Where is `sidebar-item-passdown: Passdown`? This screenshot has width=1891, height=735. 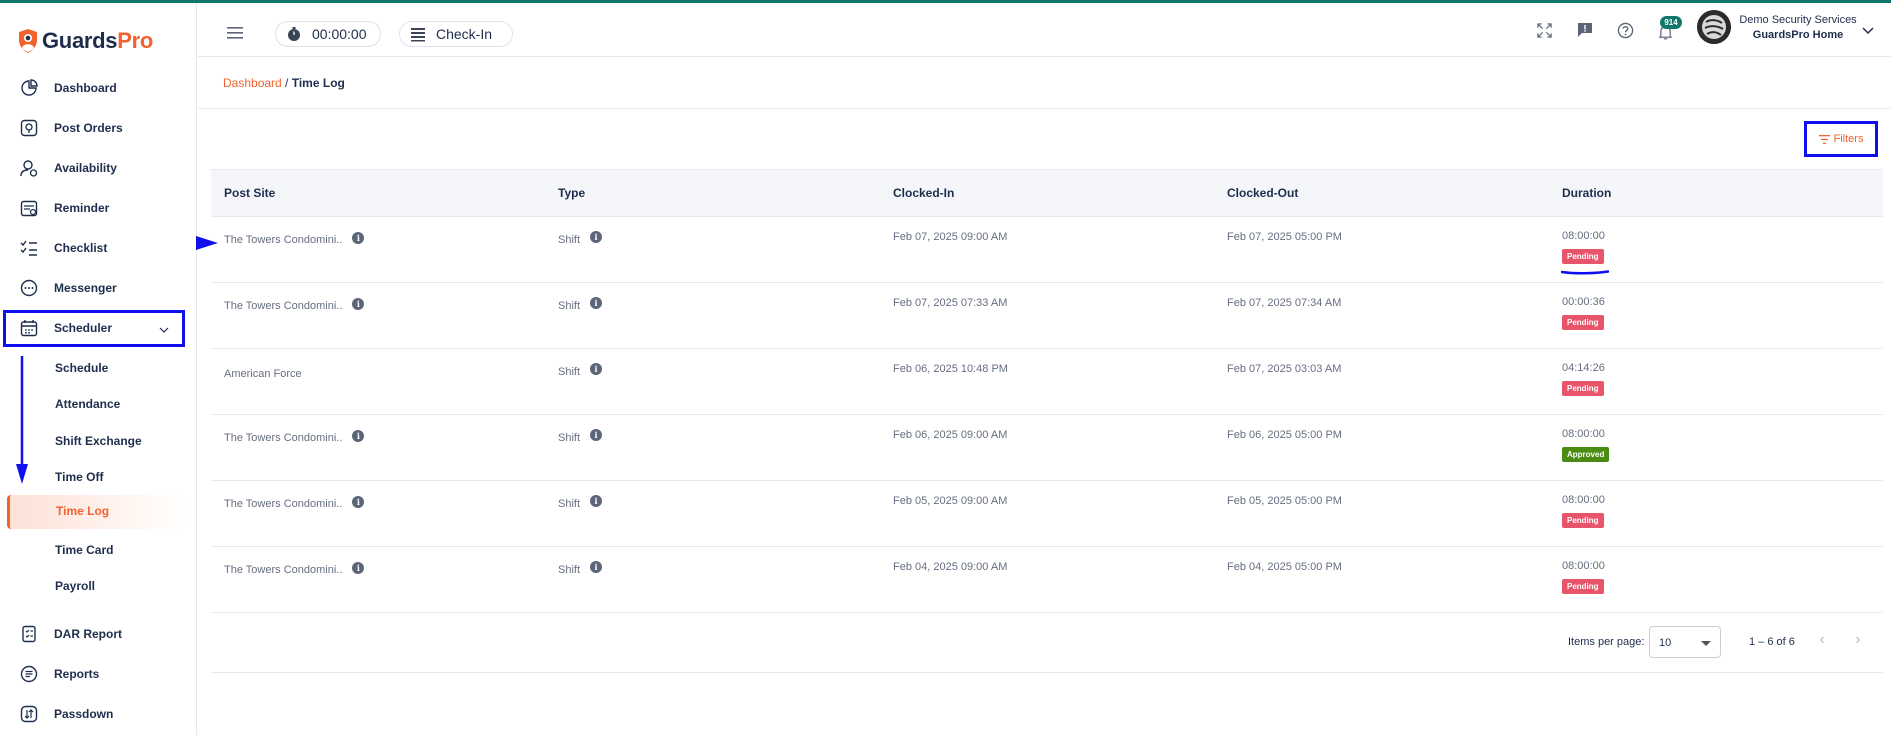
sidebar-item-passdown: Passdown is located at coordinates (66, 714).